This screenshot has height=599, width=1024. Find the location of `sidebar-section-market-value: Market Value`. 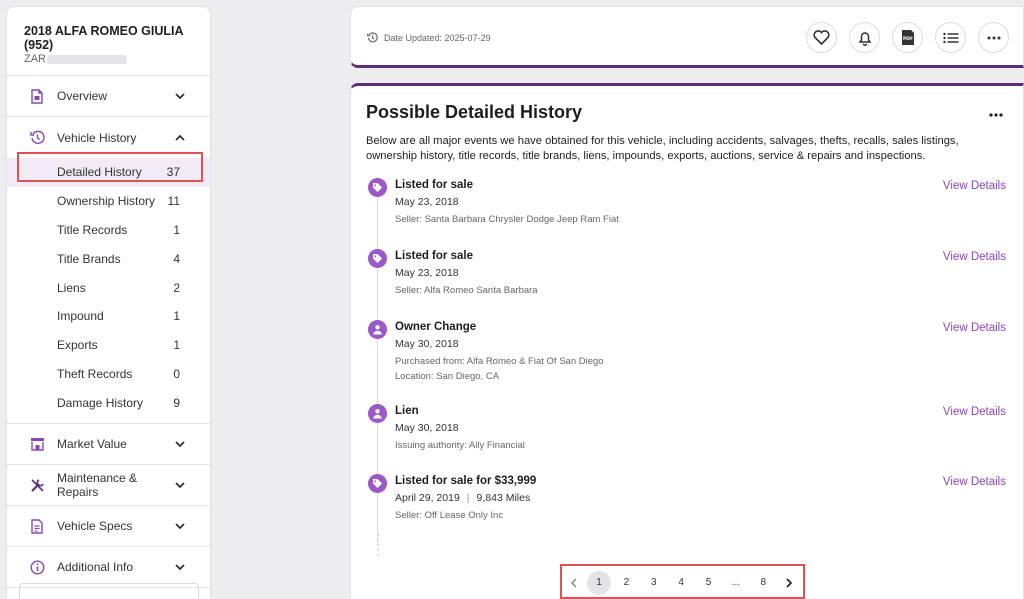

sidebar-section-market-value: Market Value is located at coordinates (108, 445).